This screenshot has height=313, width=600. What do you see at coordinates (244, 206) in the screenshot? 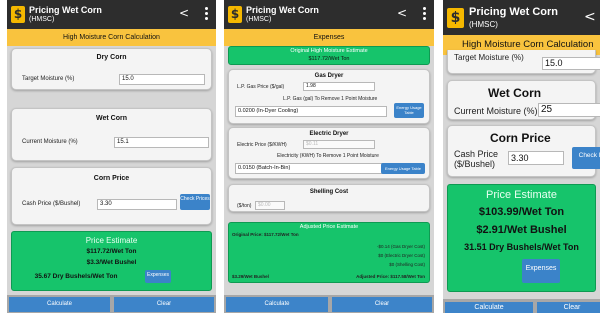
I see `shelling-cost-label: ($/ton)` at bounding box center [244, 206].